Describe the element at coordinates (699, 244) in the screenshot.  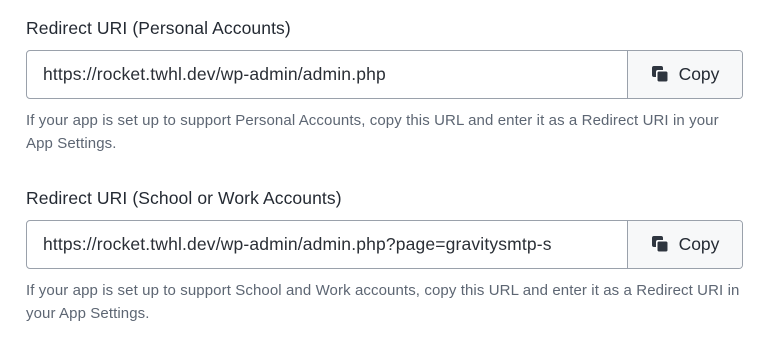
I see `work-copy-label: Copy` at that location.